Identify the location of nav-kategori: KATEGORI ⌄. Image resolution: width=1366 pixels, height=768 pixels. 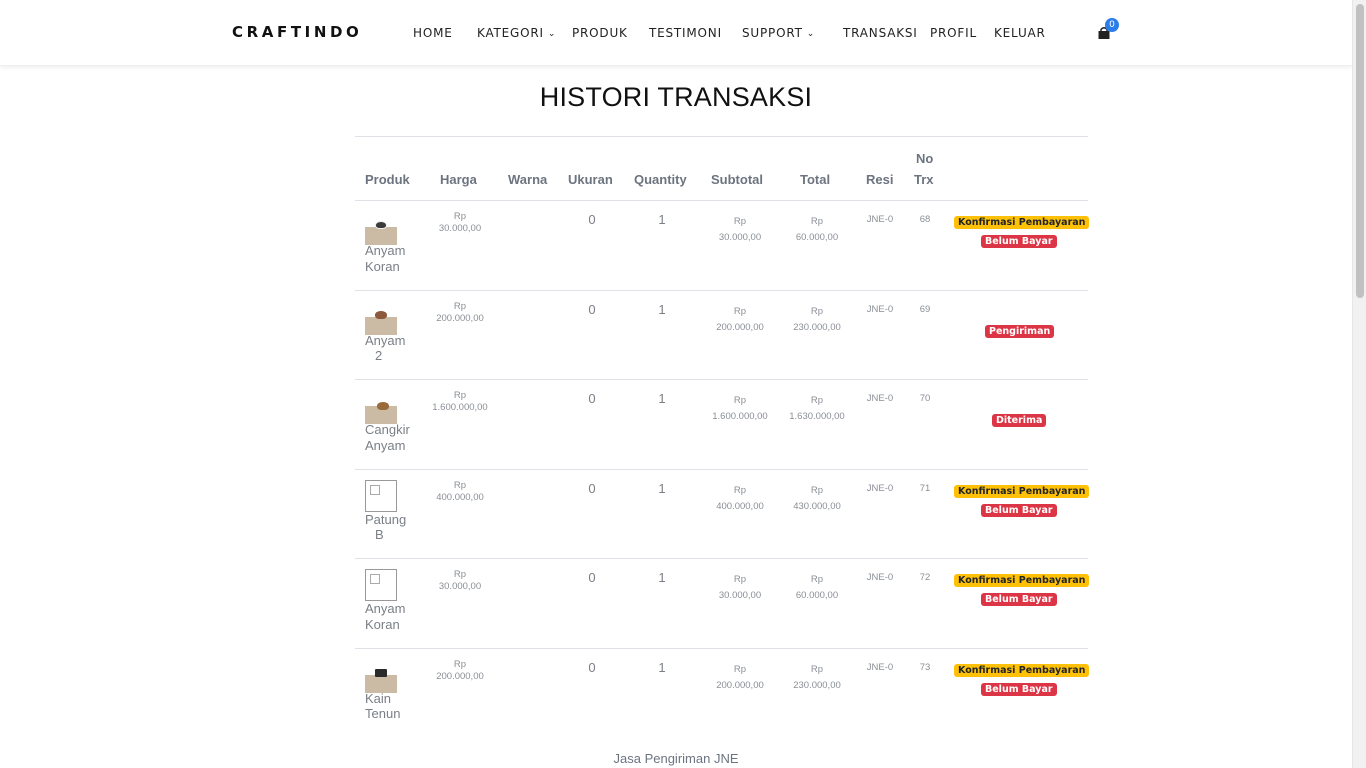
(516, 33).